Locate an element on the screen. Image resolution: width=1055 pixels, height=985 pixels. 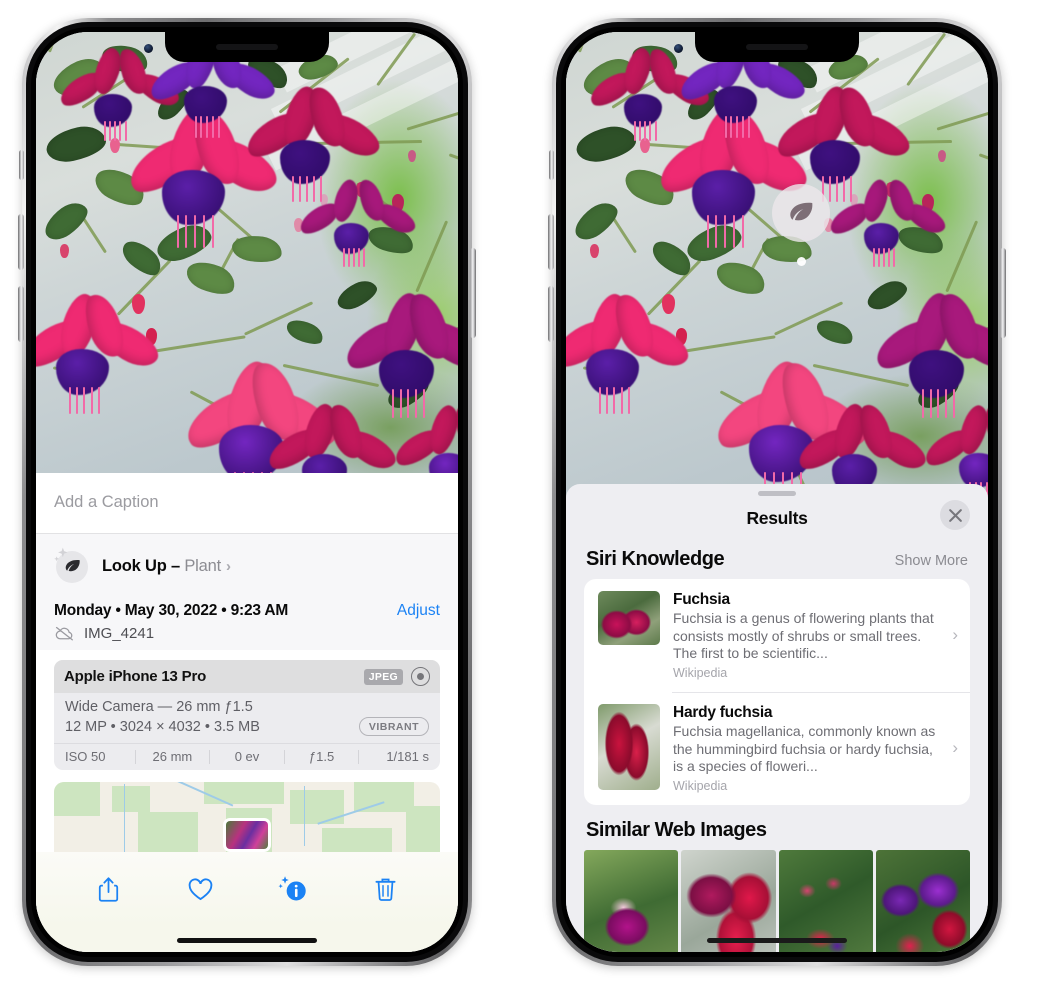
earpiece-speaker is located at coordinates (247, 47).